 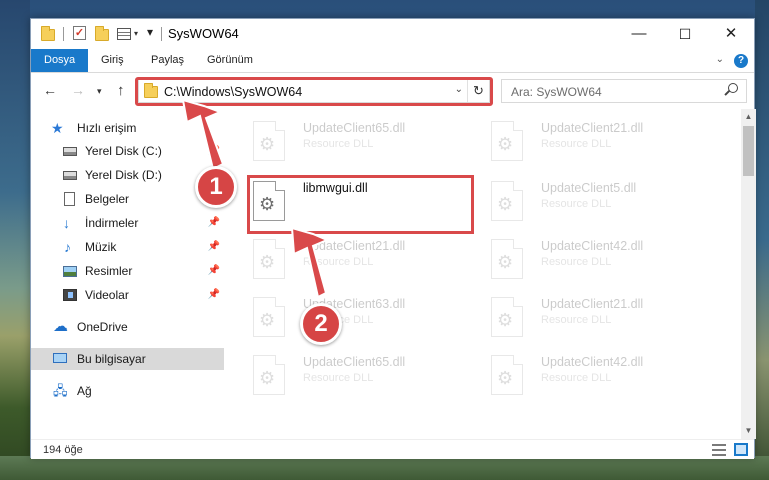 What do you see at coordinates (624, 91) in the screenshot?
I see `search-box: Ara: SysWOW64` at bounding box center [624, 91].